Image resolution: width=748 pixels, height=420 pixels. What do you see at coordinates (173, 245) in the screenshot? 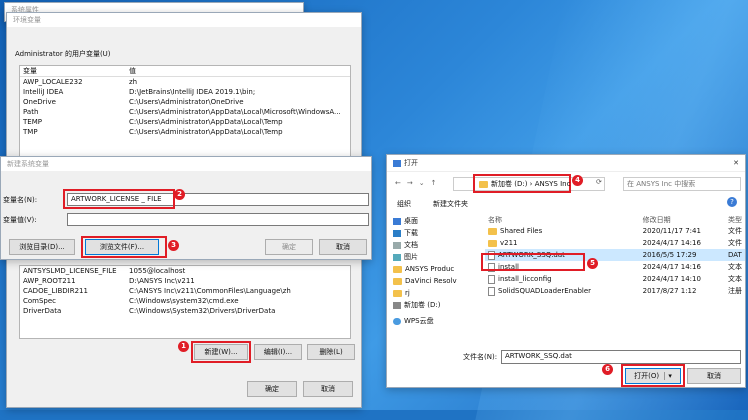
I see `step-badge-3: 3` at bounding box center [173, 245].